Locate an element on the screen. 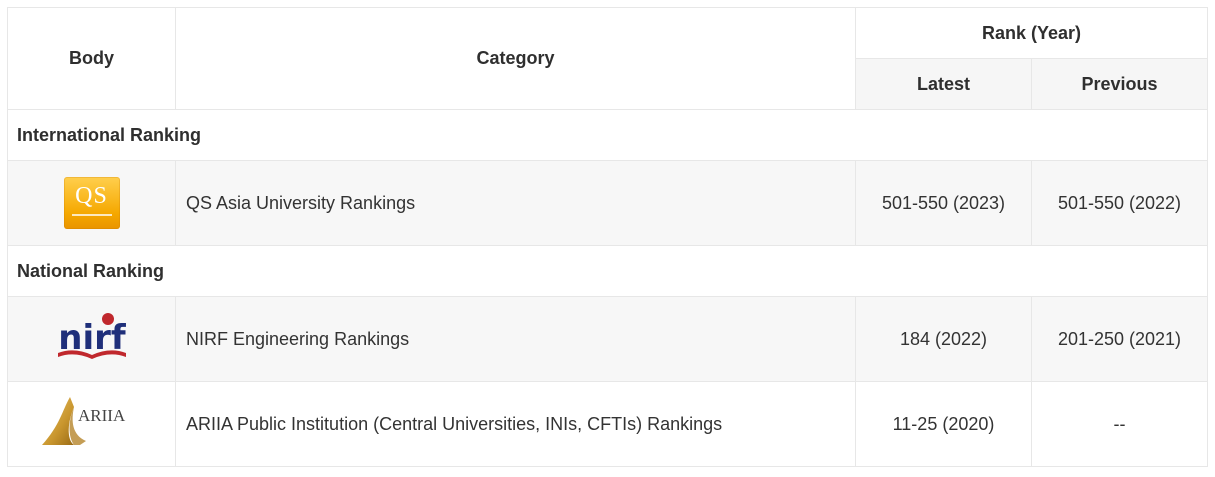  section-row-national: National Ranking is located at coordinates (607, 271).